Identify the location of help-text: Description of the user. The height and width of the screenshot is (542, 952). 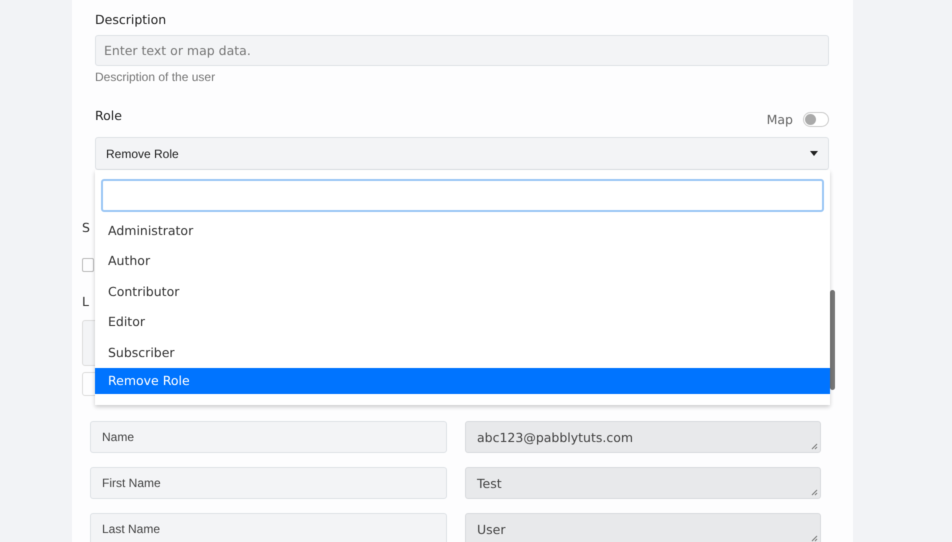
(155, 77).